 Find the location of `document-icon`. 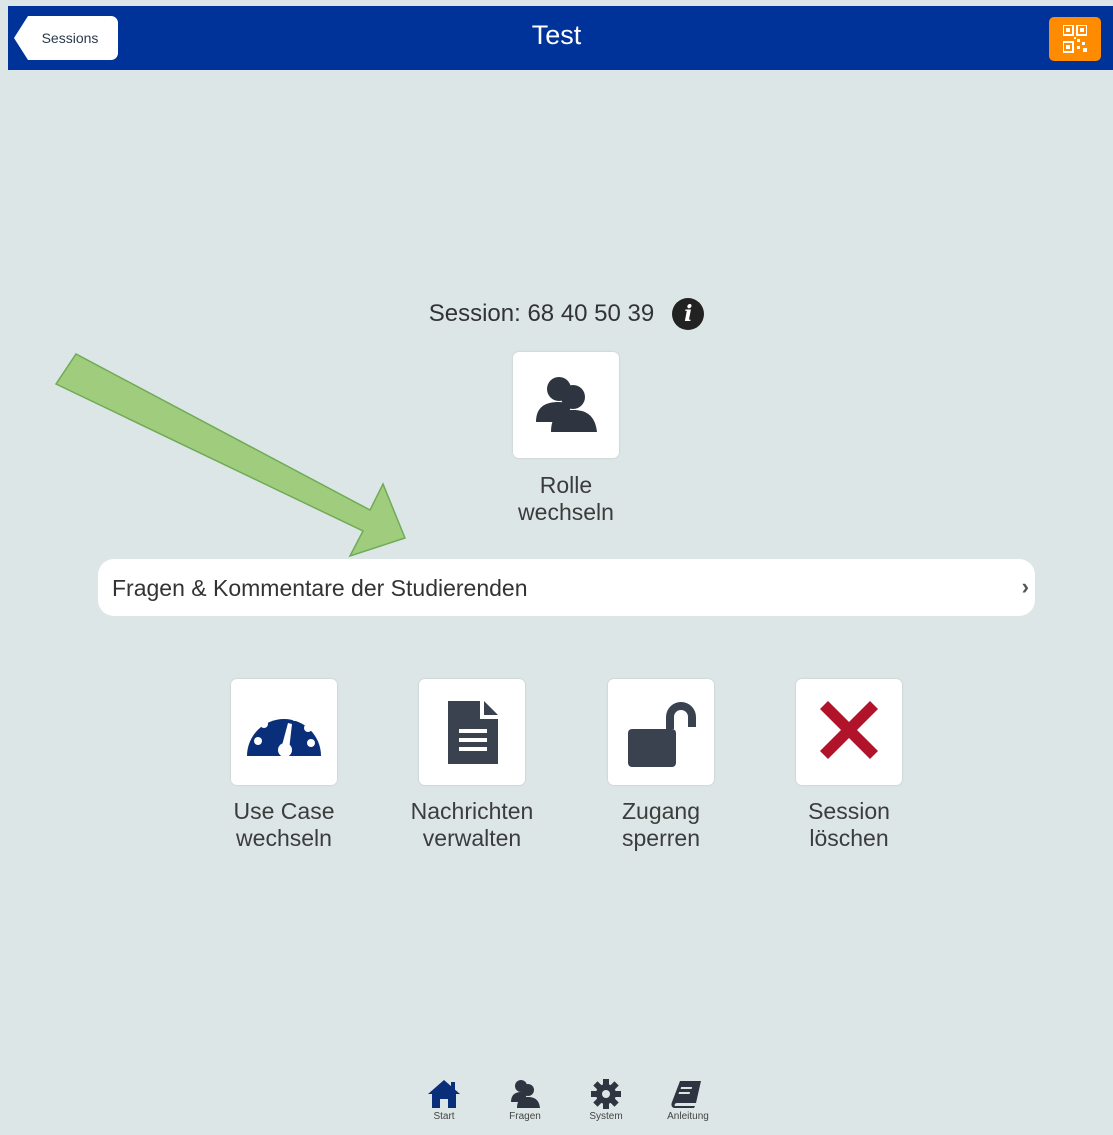

document-icon is located at coordinates (473, 732).